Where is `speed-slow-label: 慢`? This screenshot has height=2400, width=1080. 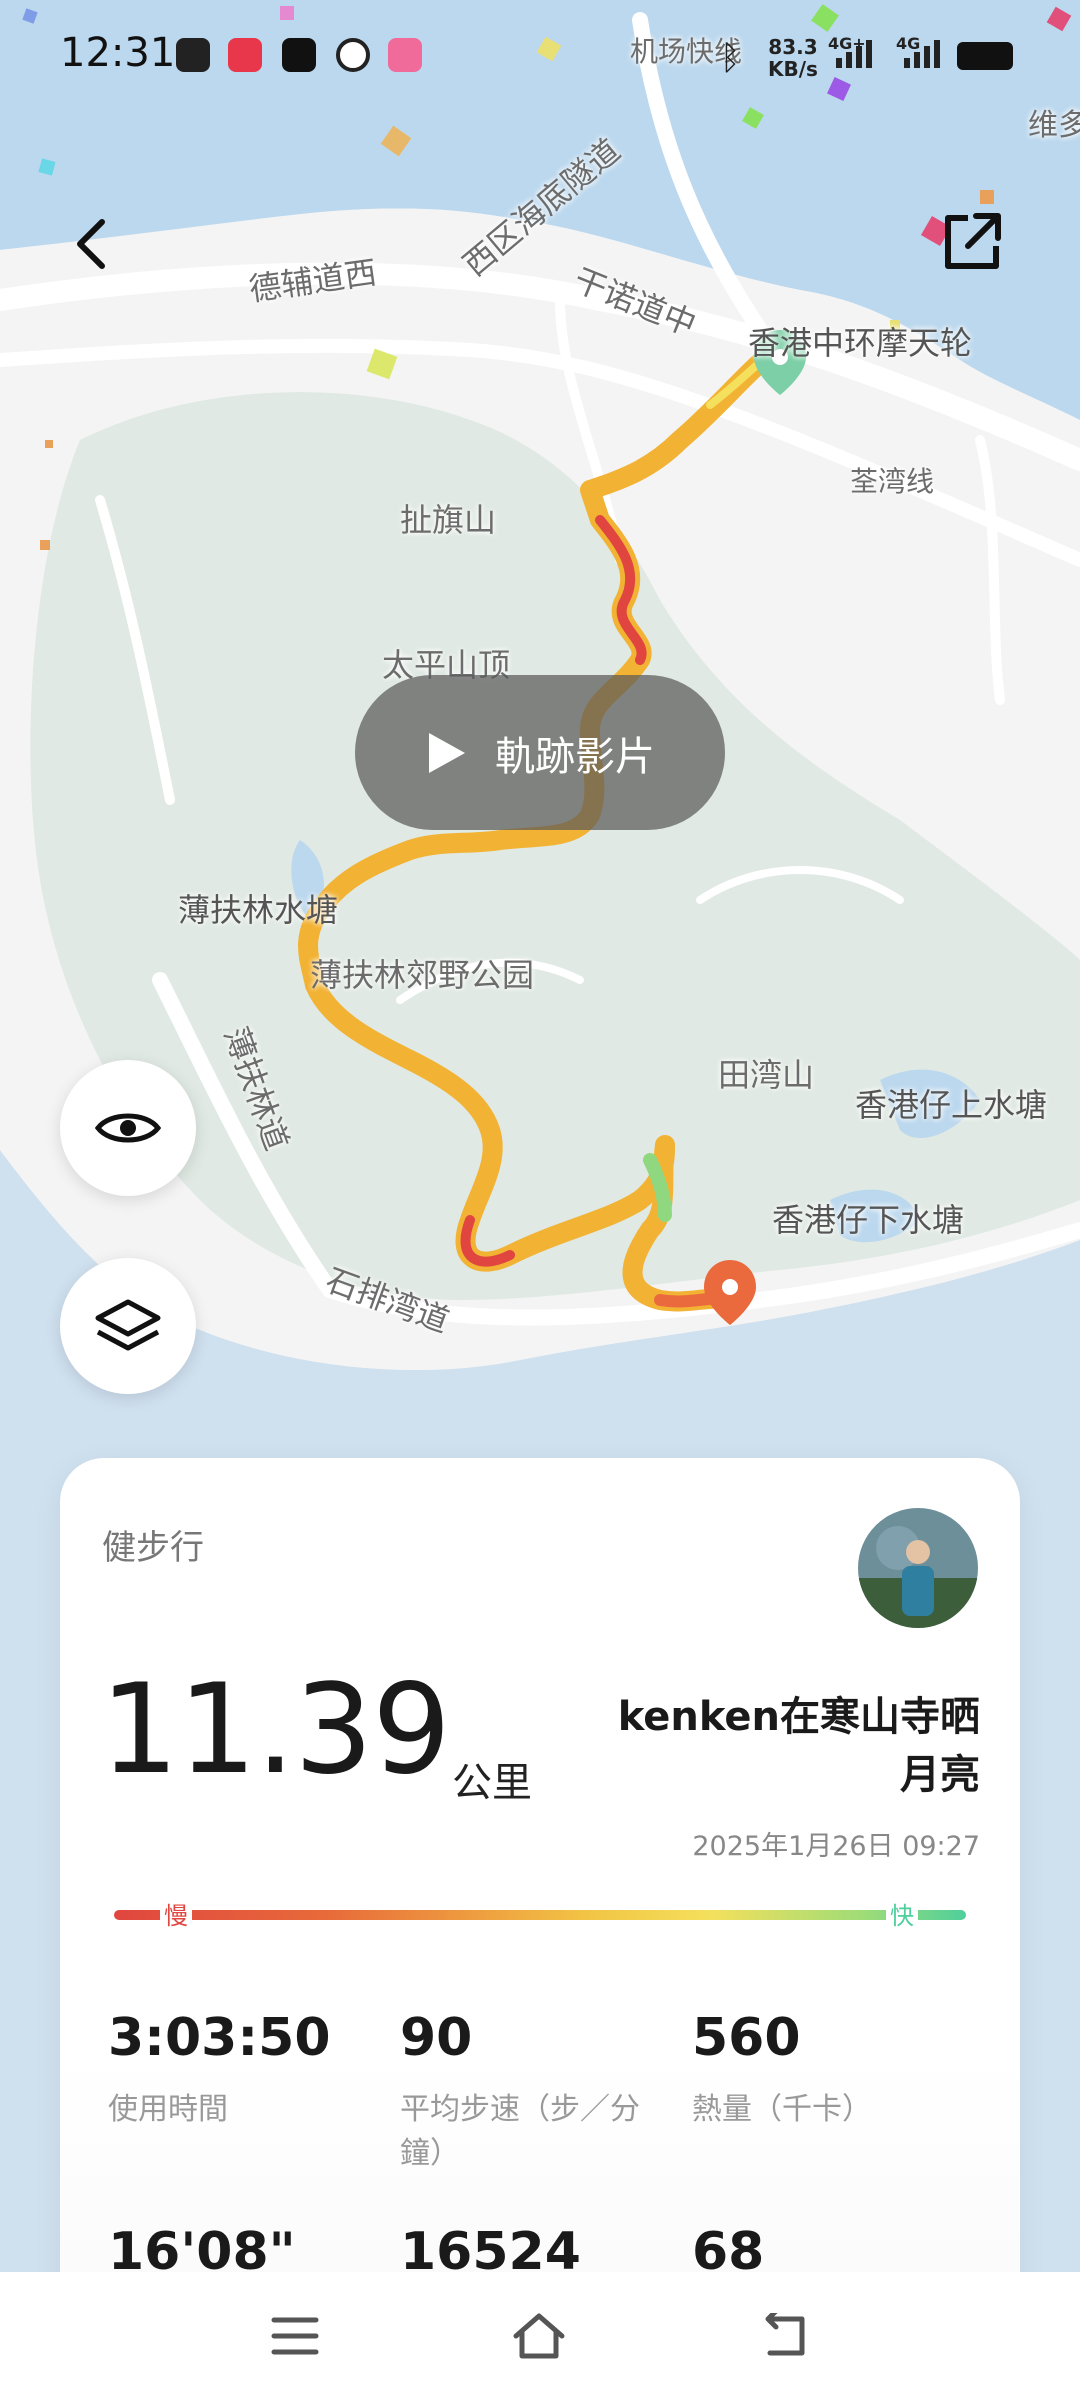 speed-slow-label: 慢 is located at coordinates (176, 1913).